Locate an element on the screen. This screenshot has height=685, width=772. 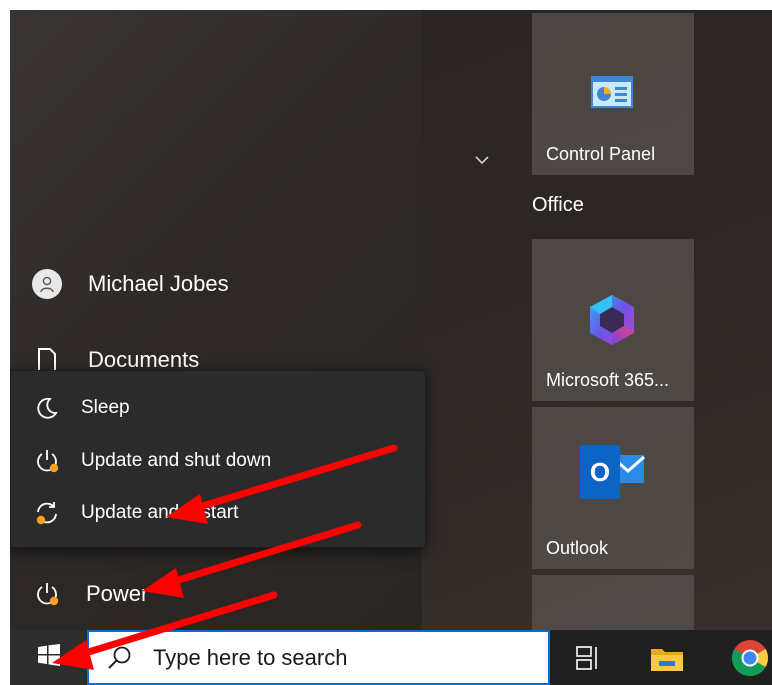
microsoft-365-icon is located at coordinates (612, 322).